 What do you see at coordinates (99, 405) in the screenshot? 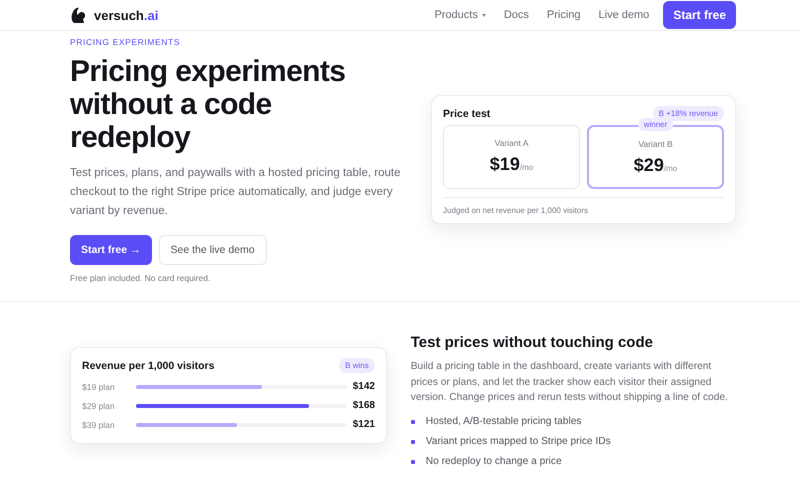
I see `plan-label: $29 plan` at bounding box center [99, 405].